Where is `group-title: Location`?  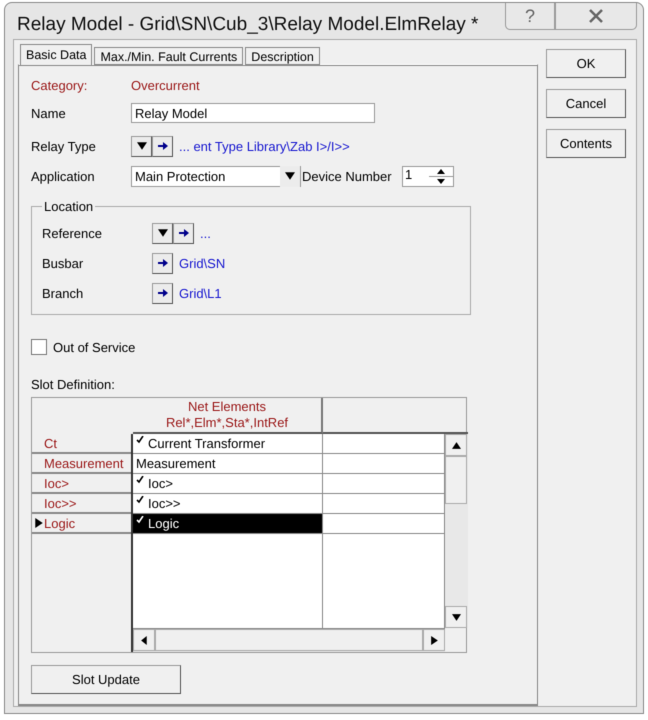
group-title: Location is located at coordinates (68, 206).